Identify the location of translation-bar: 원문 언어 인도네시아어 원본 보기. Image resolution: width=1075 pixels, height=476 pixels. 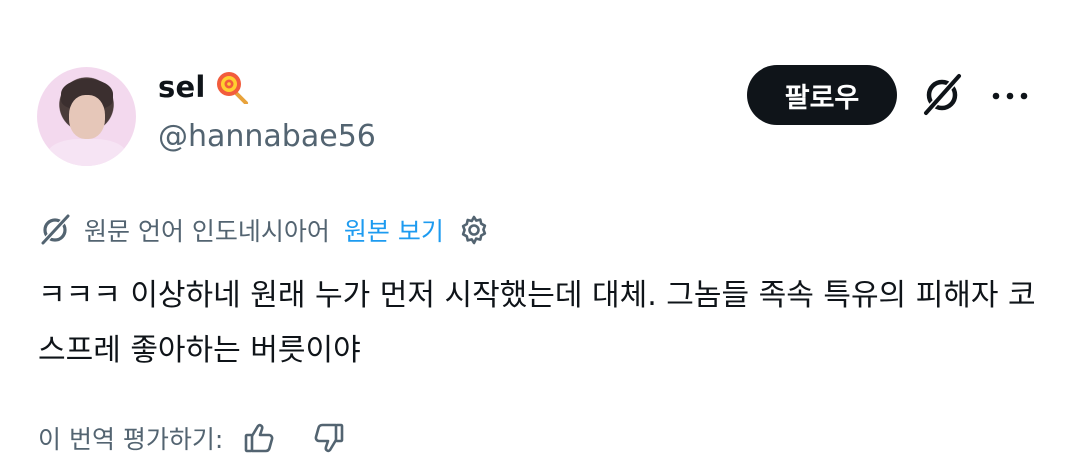
(264, 230).